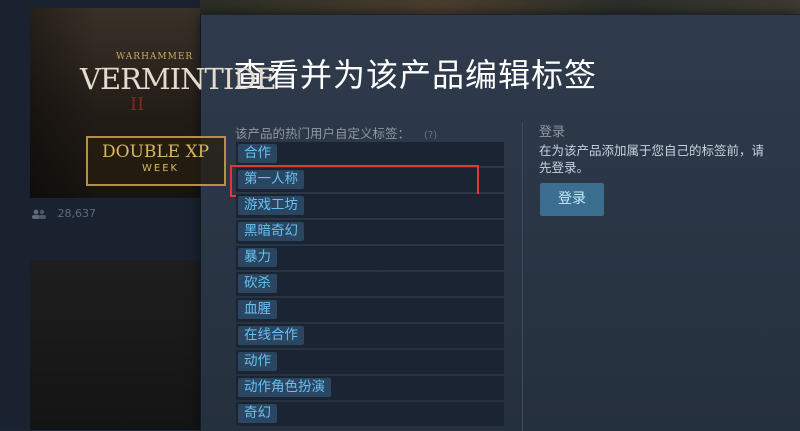  Describe the element at coordinates (370, 232) in the screenshot. I see `tag-row: 黑暗奇幻` at that location.